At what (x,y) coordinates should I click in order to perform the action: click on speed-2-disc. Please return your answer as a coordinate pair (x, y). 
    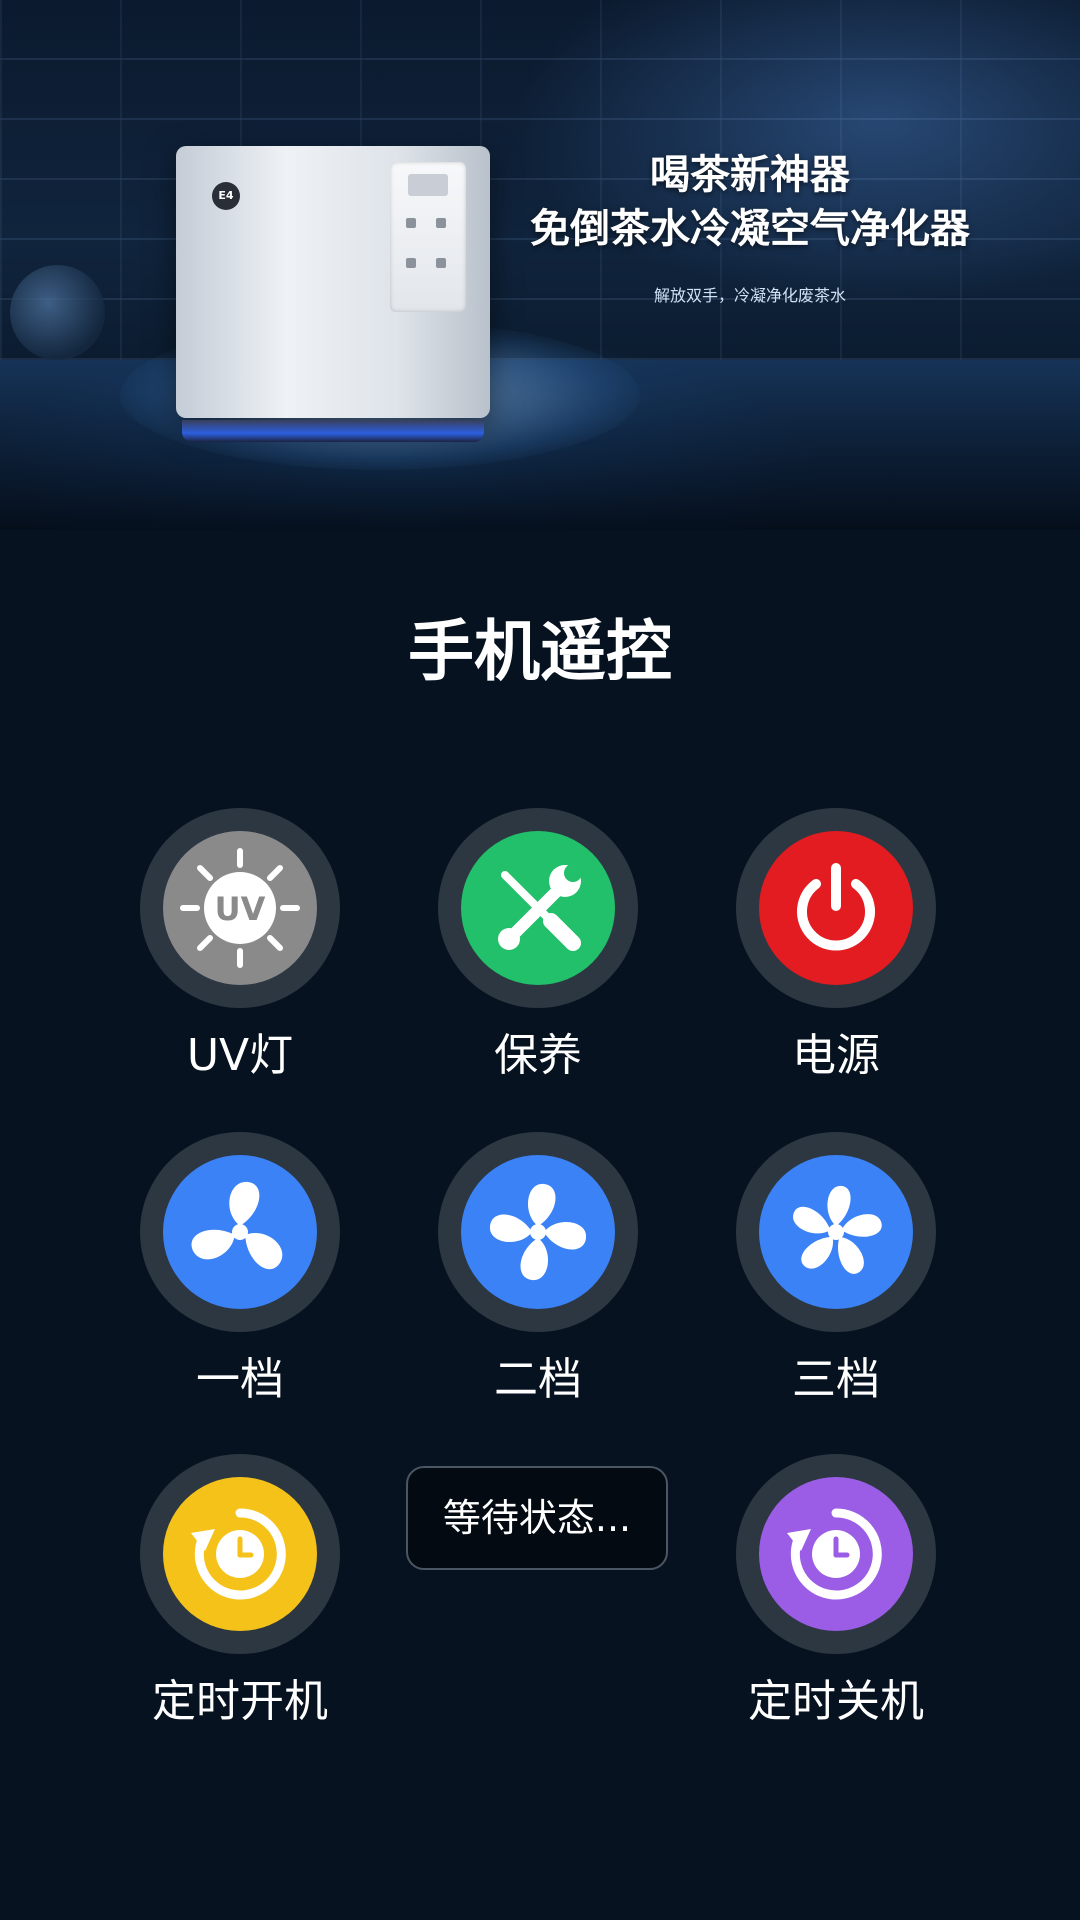
    Looking at the image, I should click on (538, 1232).